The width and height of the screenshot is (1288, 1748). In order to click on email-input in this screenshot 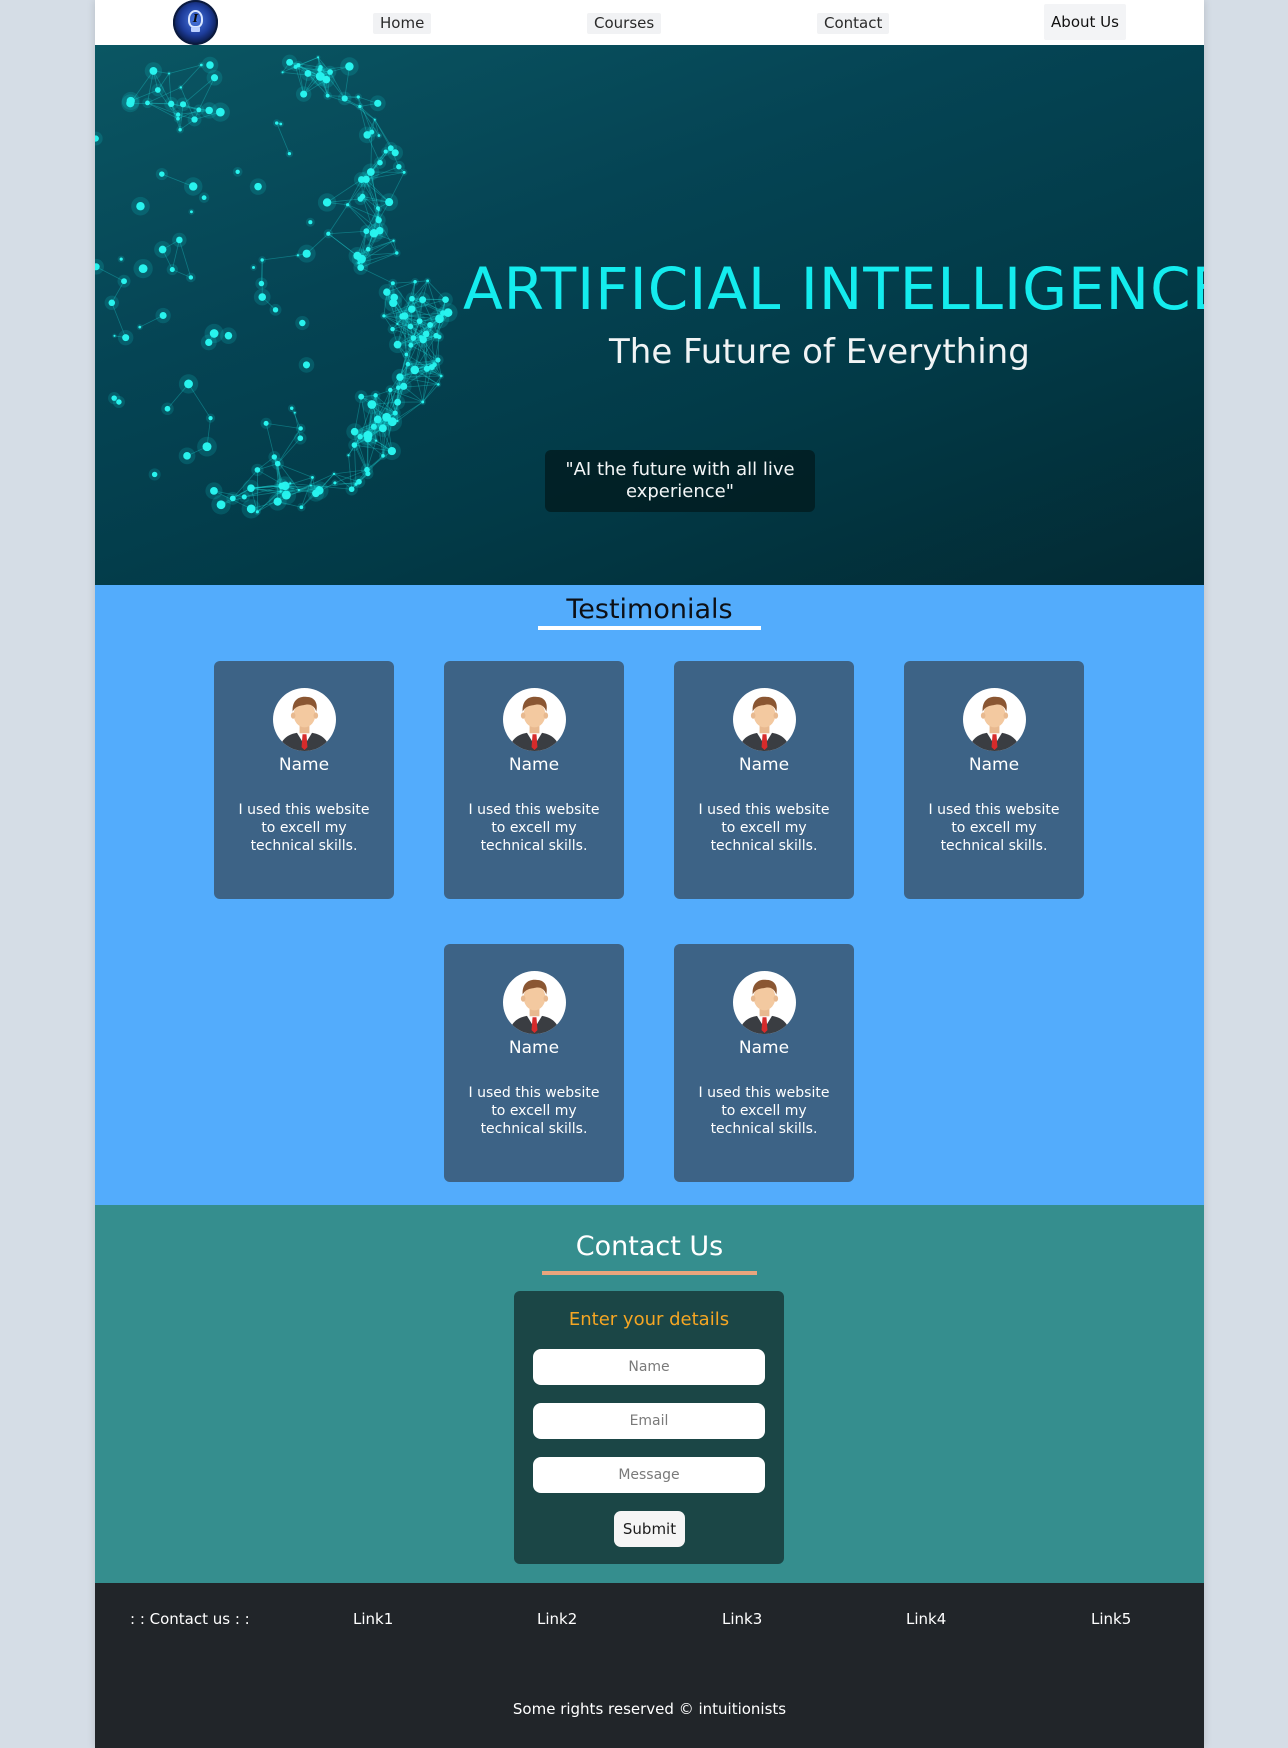, I will do `click(649, 1421)`.